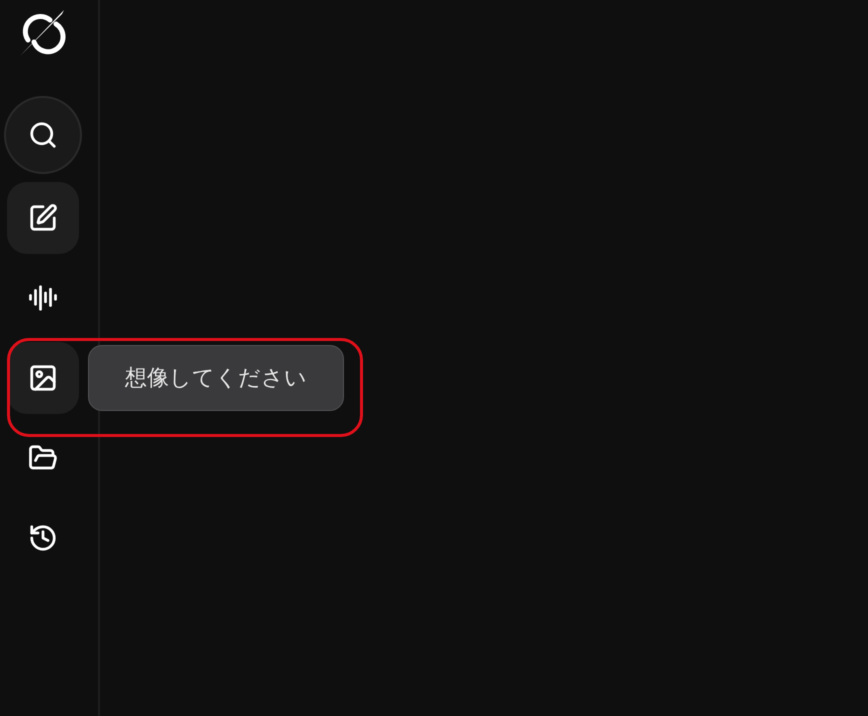 The image size is (868, 716). I want to click on edit-button, so click(43, 218).